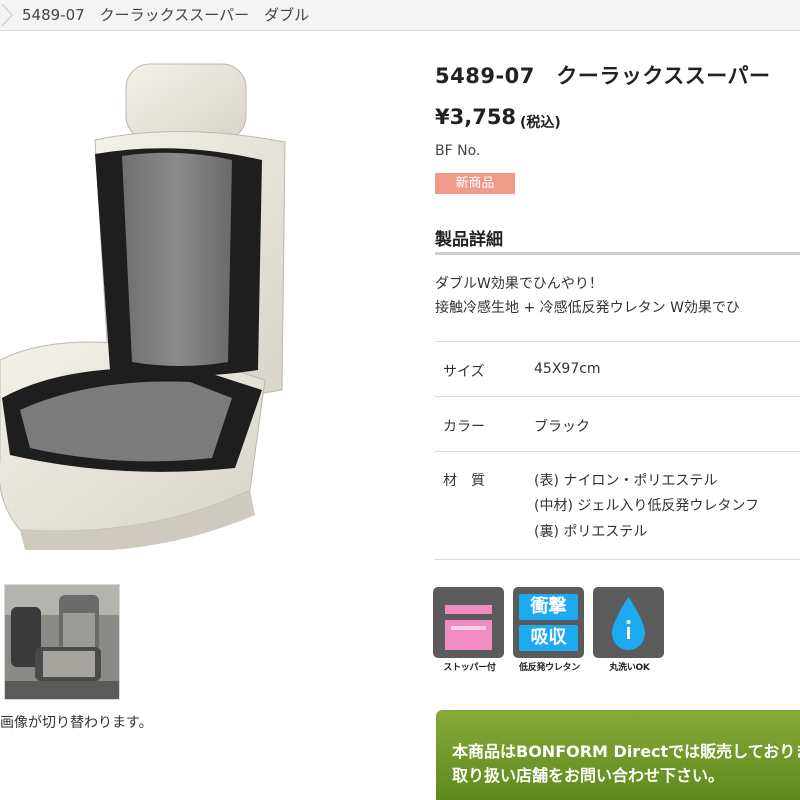 This screenshot has width=800, height=800. Describe the element at coordinates (464, 481) in the screenshot. I see `spec-label-material: 材 質` at that location.